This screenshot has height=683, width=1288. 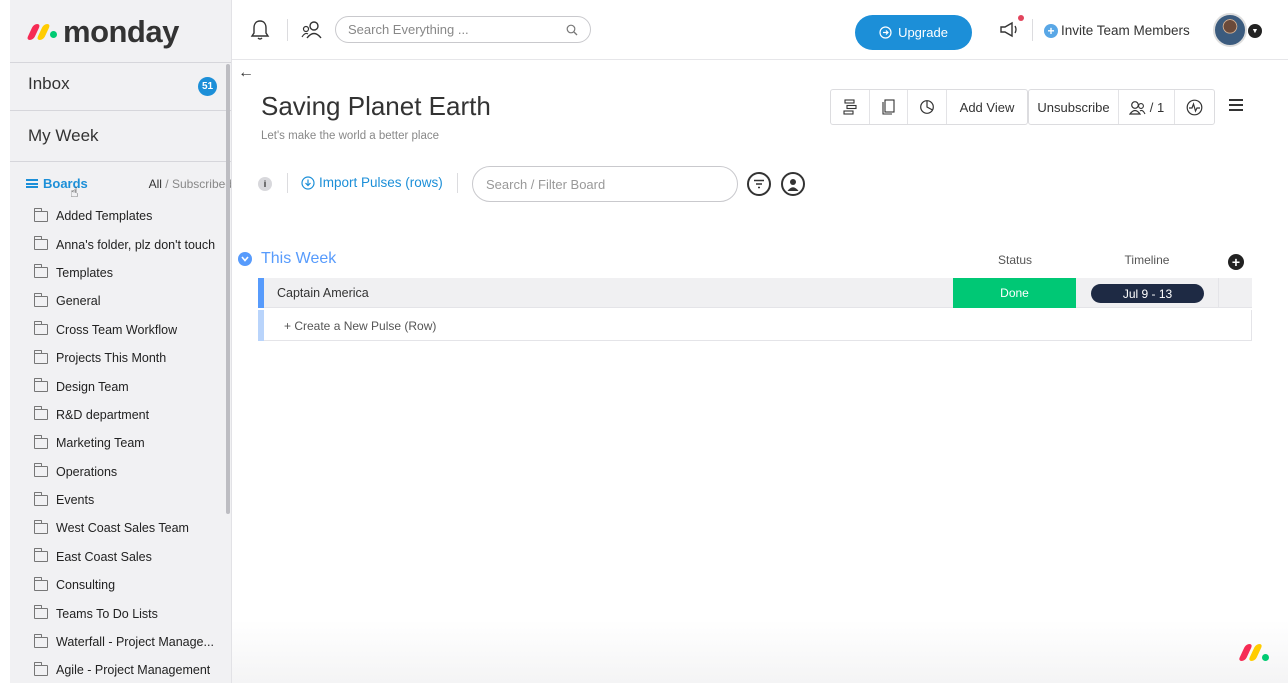 I want to click on top-bar: Upgrade + Invite Team Members ▼, so click(x=760, y=30).